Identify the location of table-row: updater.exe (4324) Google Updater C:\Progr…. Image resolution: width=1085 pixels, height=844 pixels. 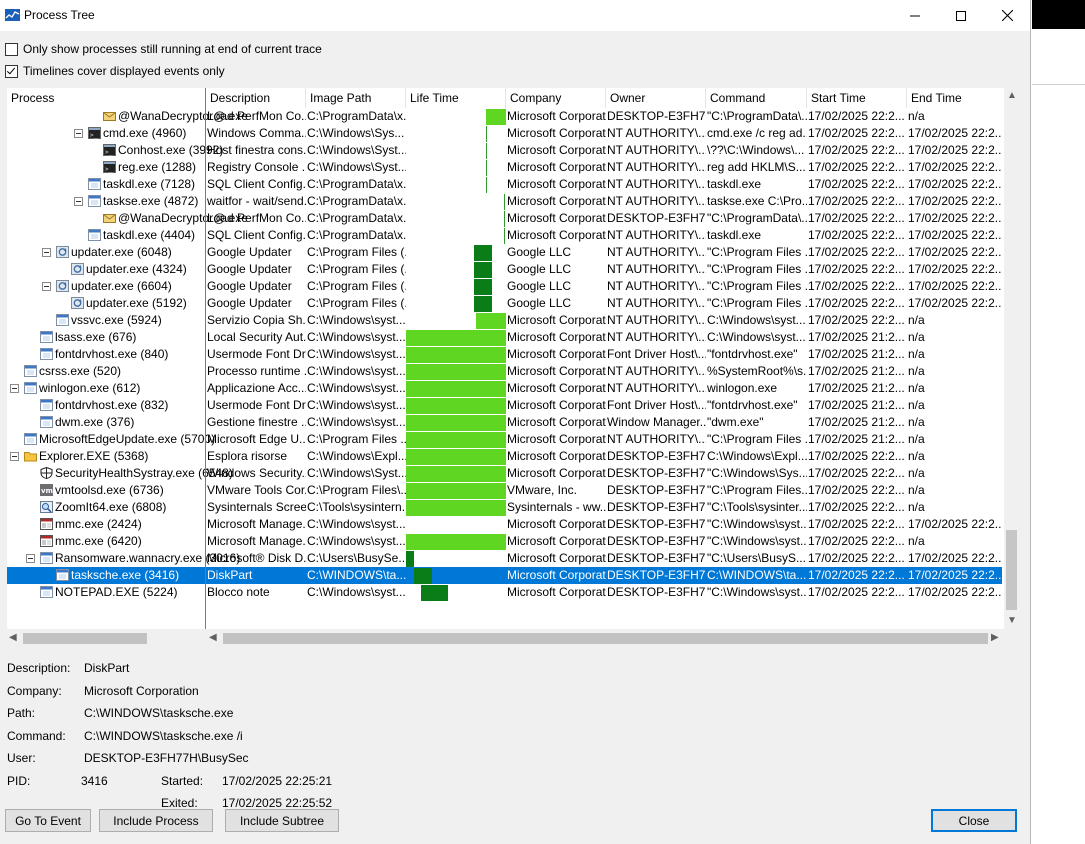
(504, 269).